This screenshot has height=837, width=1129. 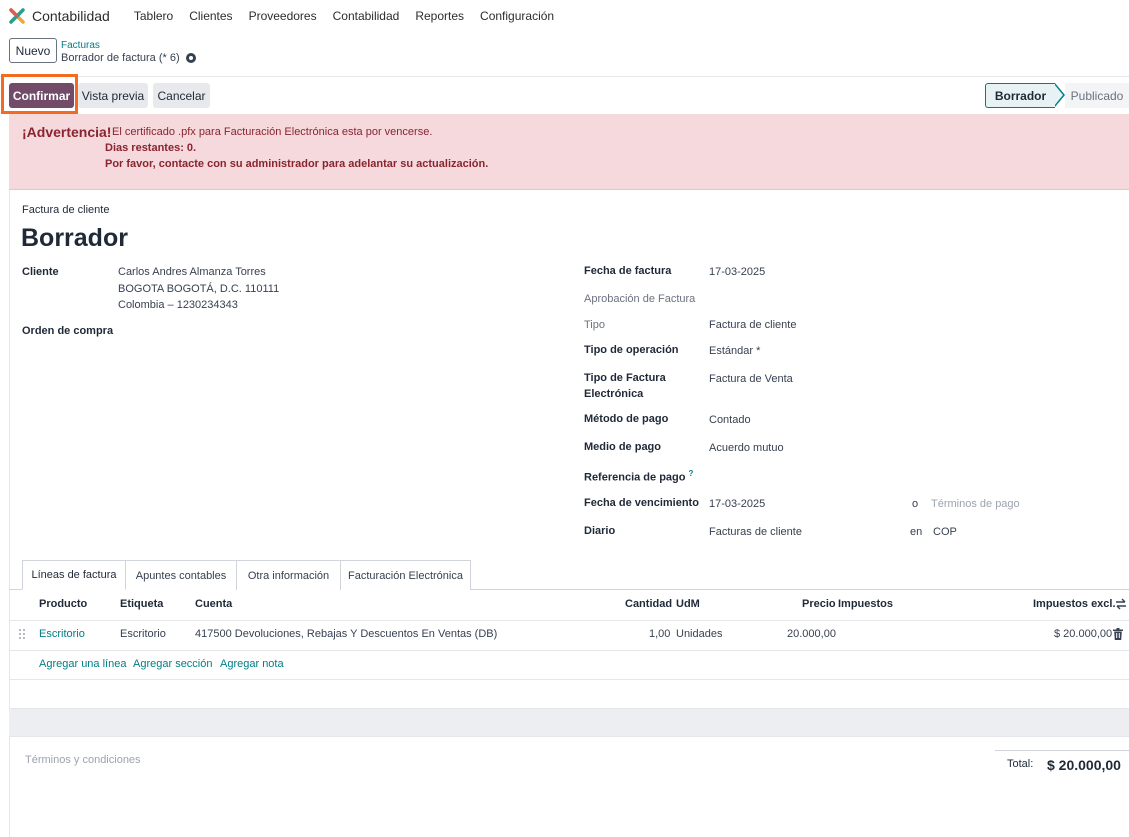 I want to click on col-quantity: Cantidad, so click(x=648, y=604).